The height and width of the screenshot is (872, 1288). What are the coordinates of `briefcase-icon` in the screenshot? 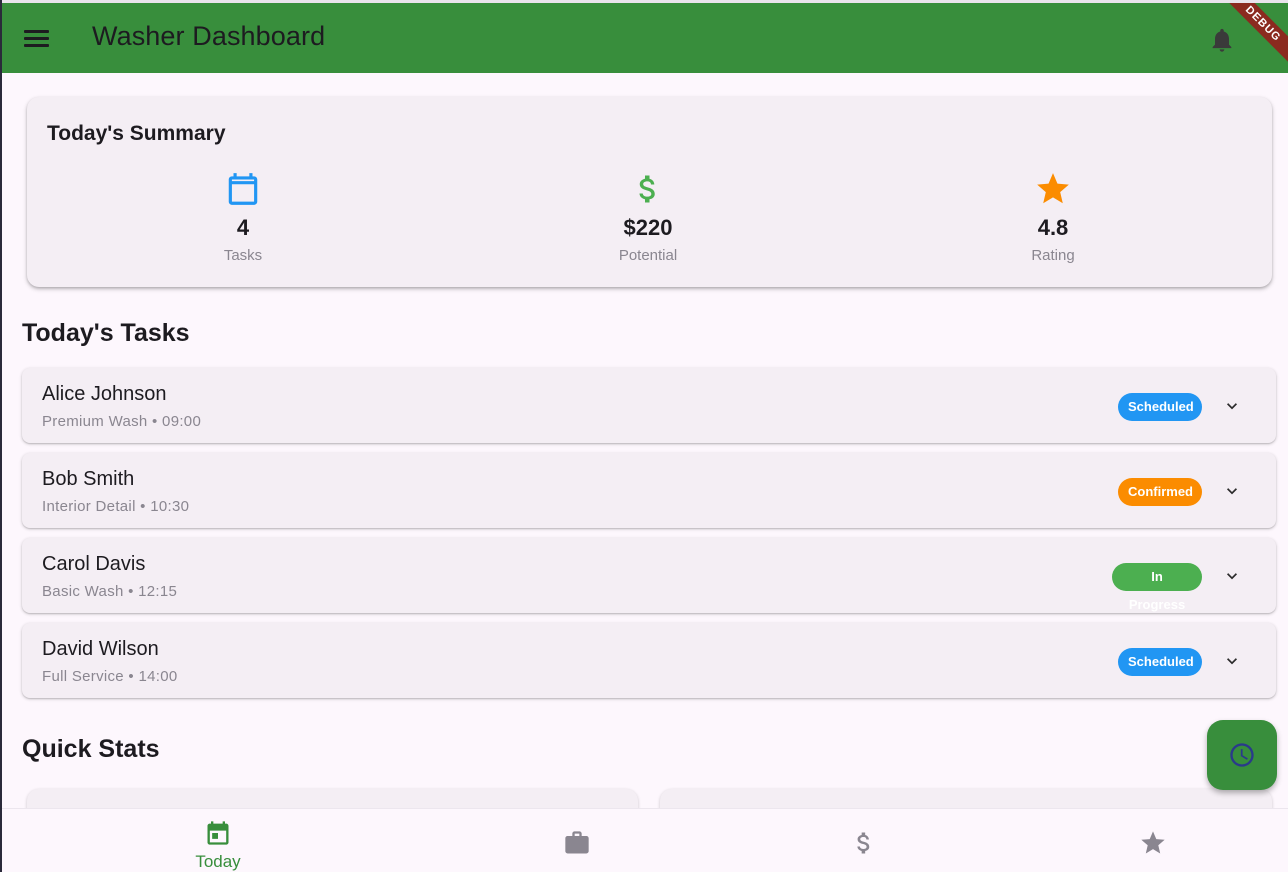 It's located at (577, 845).